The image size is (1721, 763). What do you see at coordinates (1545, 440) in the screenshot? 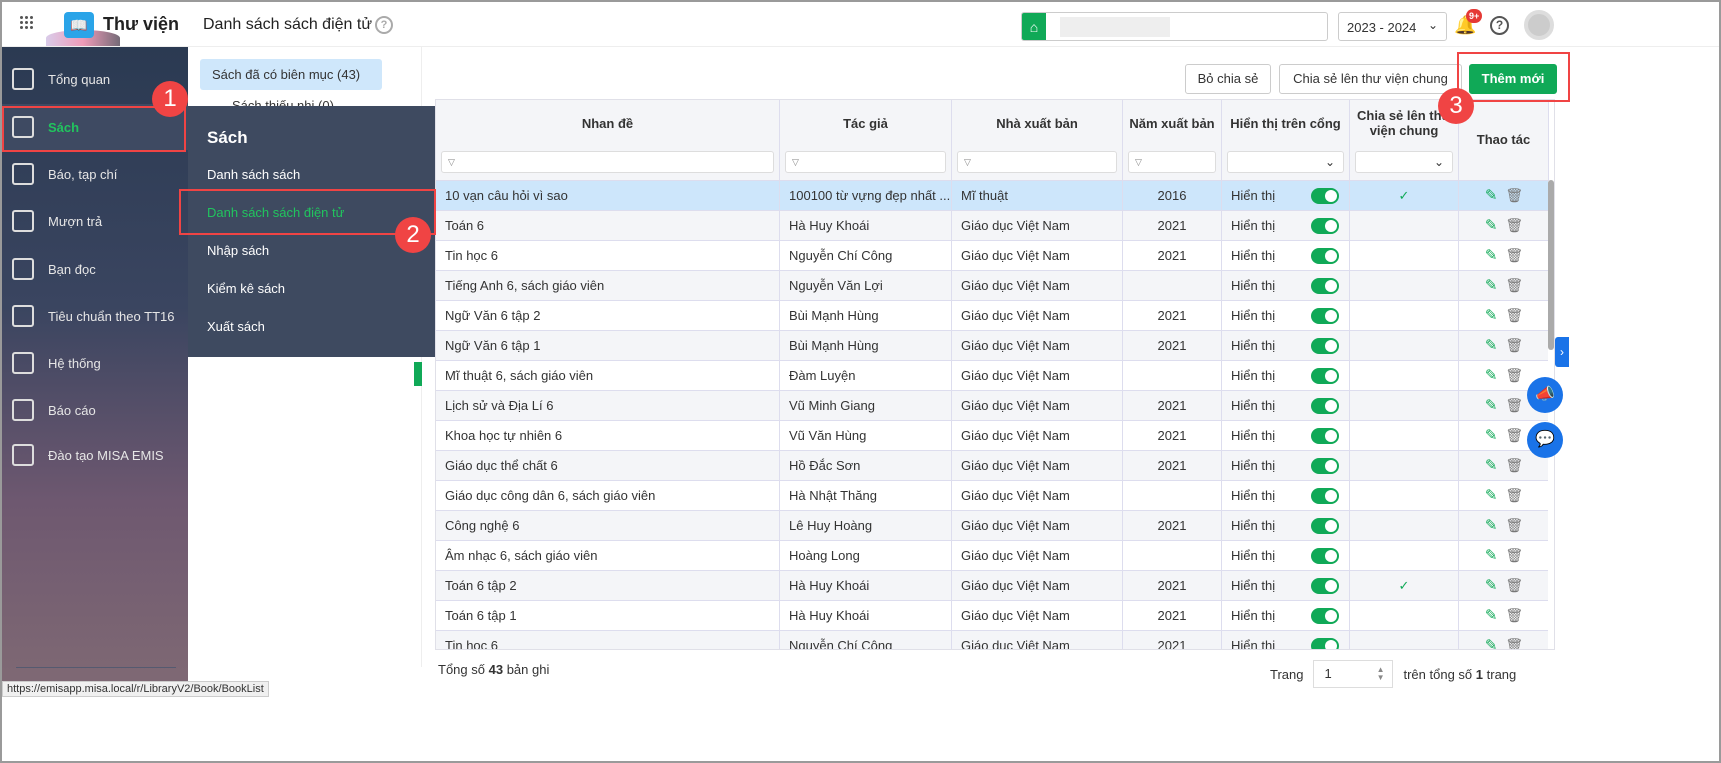
I see `chat-icon: 💬` at bounding box center [1545, 440].